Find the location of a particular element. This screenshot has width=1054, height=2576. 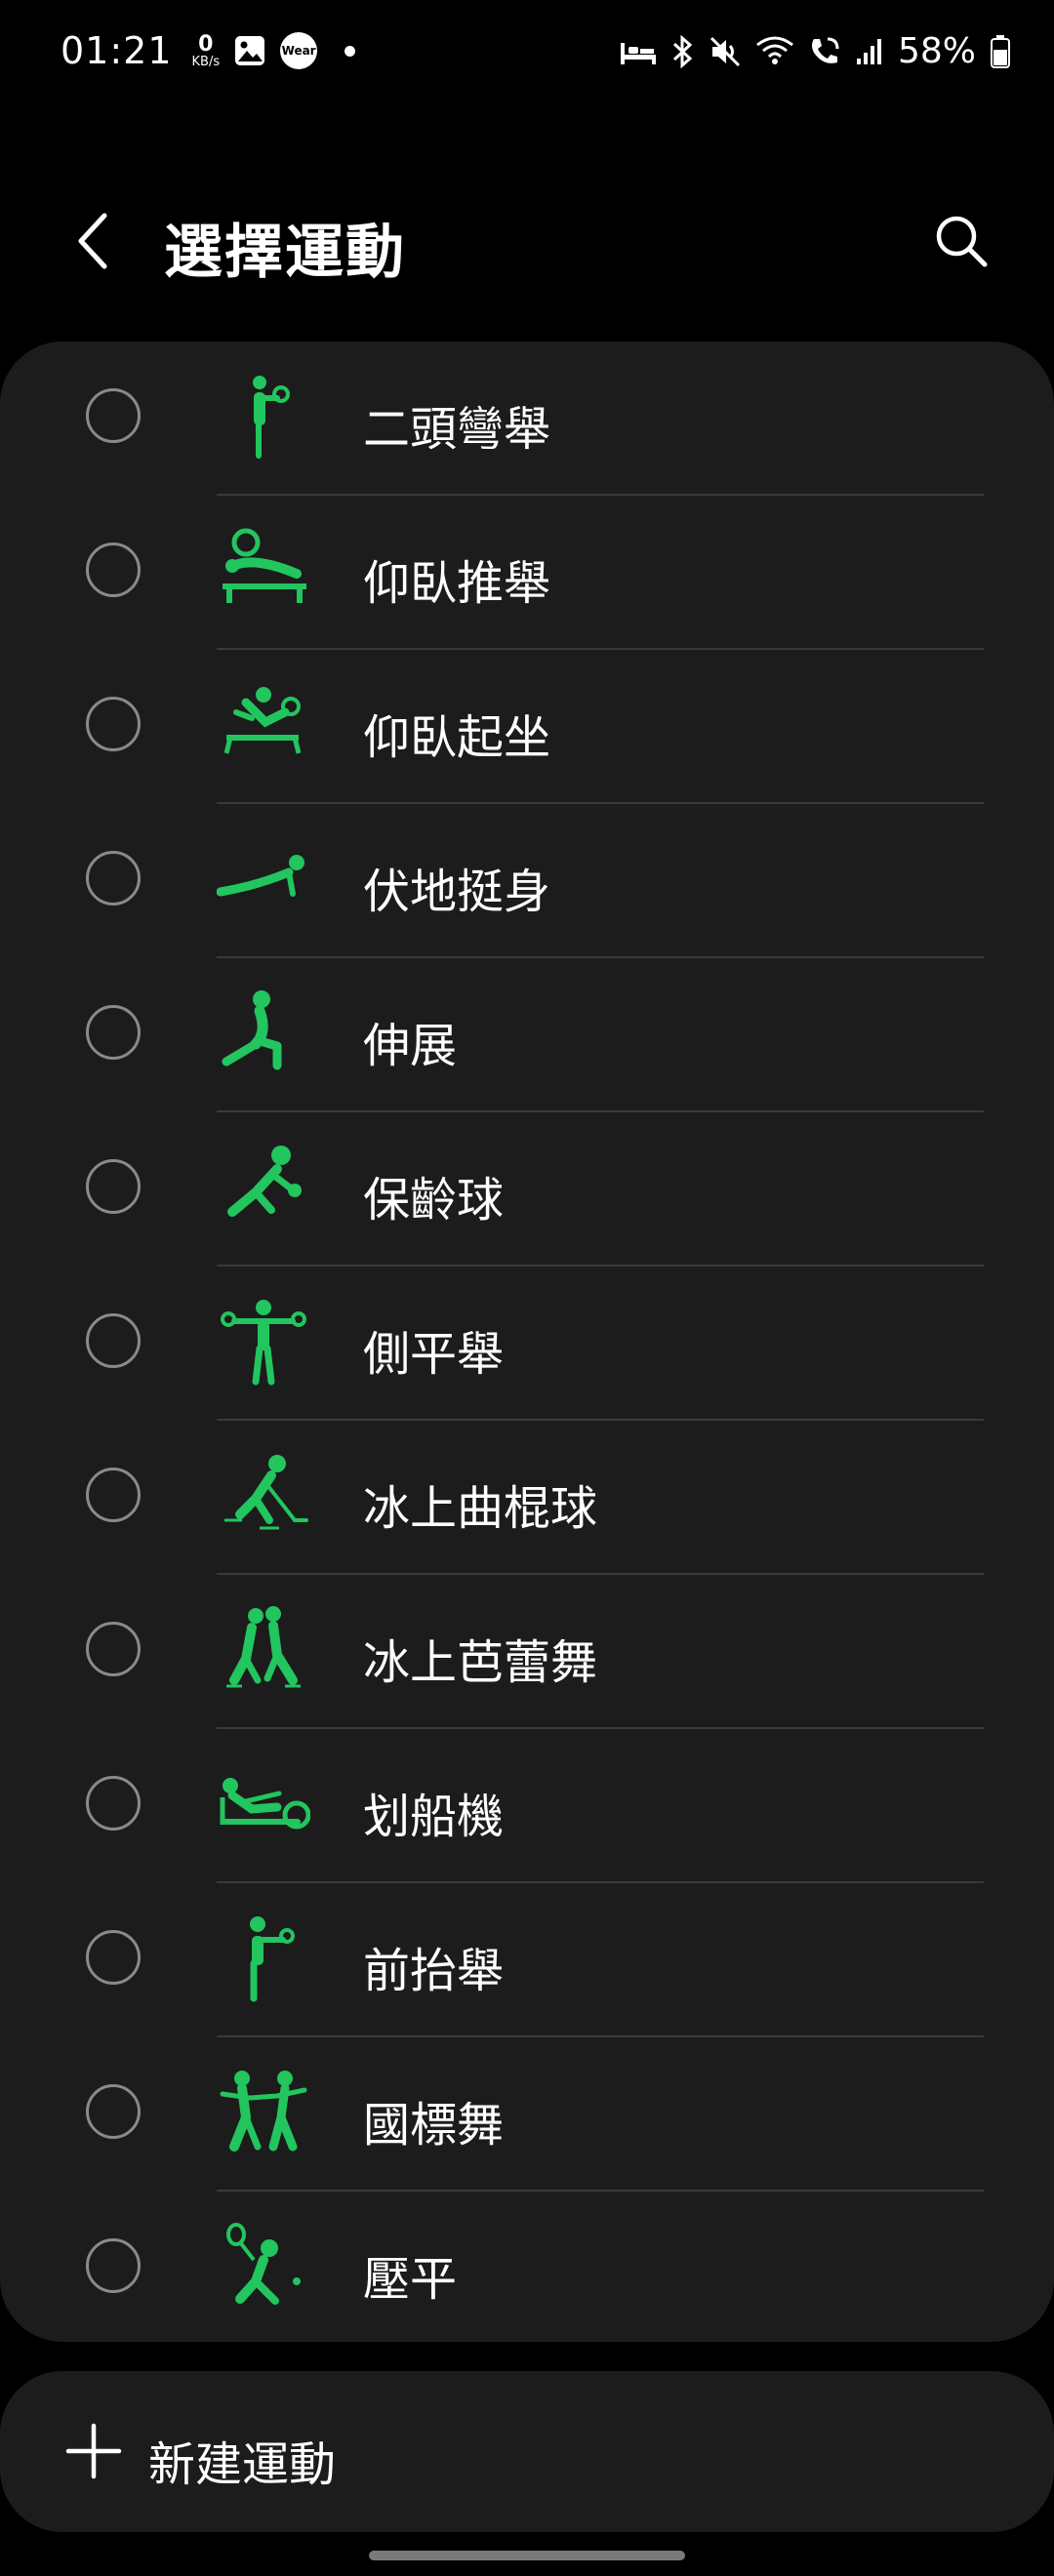

signal-icon is located at coordinates (870, 51).